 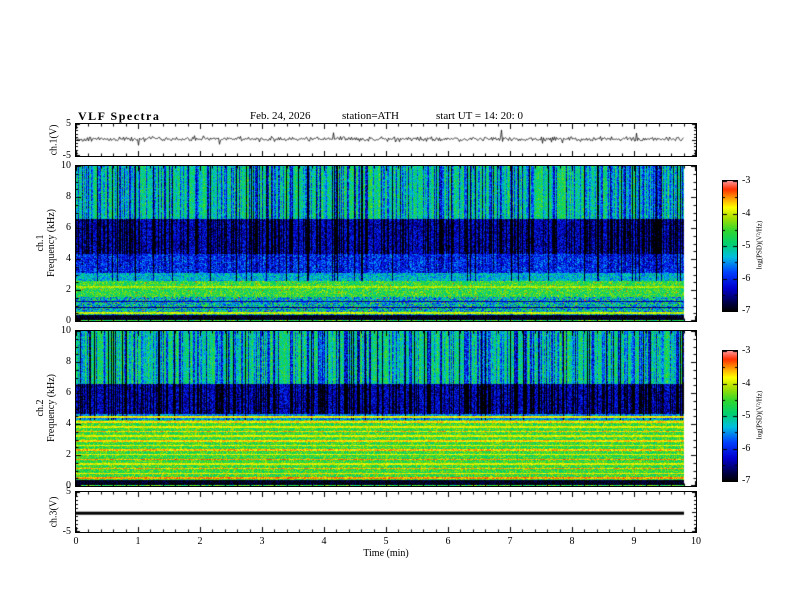 I want to click on x-axis-tick-label: 6, so click(x=448, y=541).